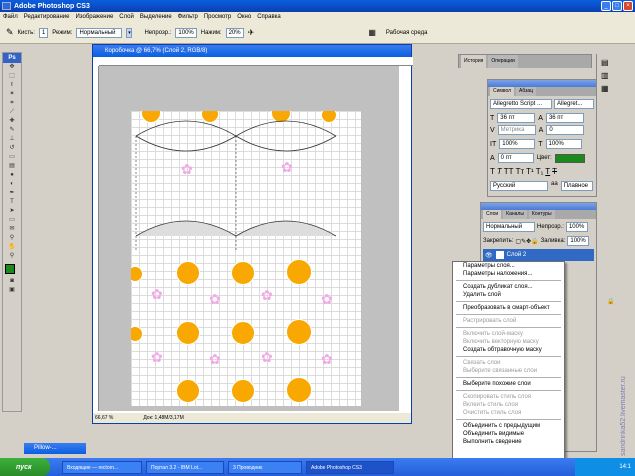 This screenshot has width=635, height=476. What do you see at coordinates (564, 118) in the screenshot?
I see `leading-field: 36 пт` at bounding box center [564, 118].